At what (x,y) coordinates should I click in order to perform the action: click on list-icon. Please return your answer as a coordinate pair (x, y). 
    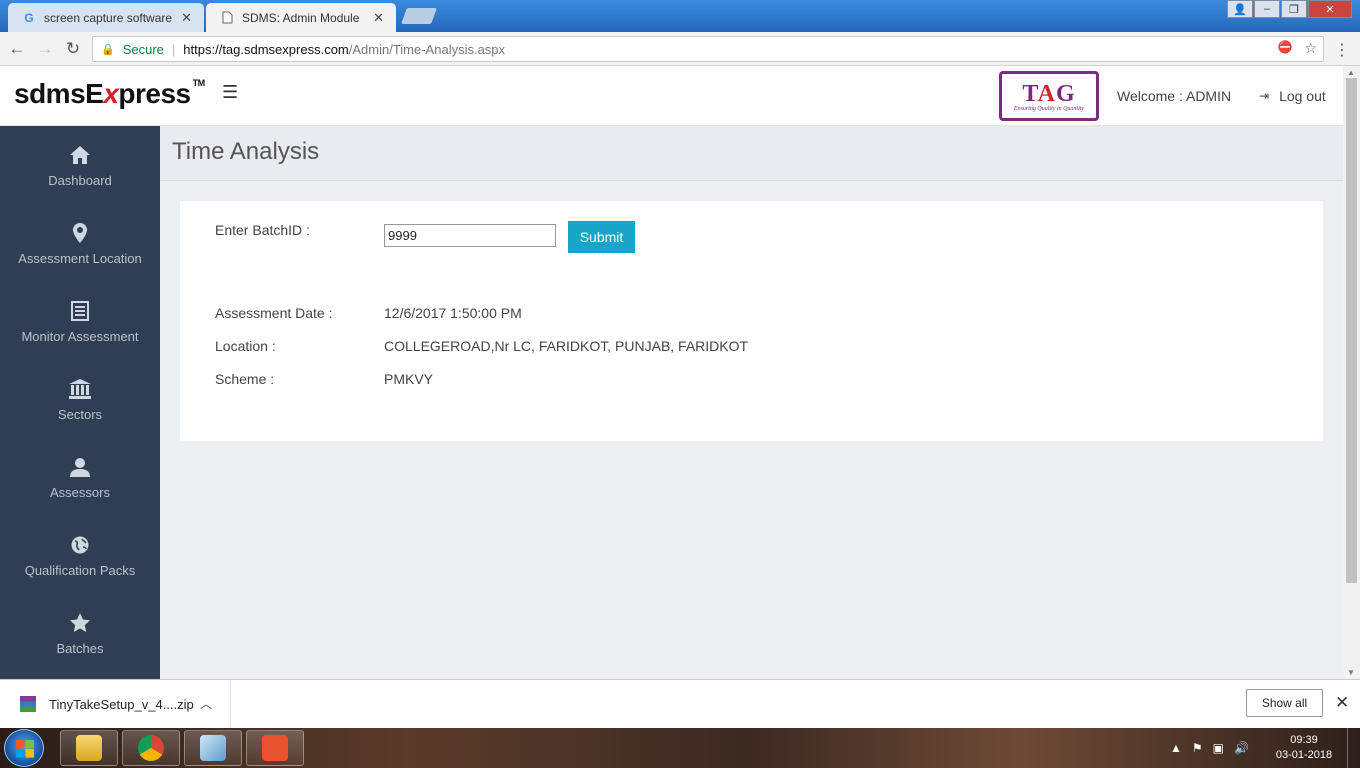
    Looking at the image, I should click on (80, 311).